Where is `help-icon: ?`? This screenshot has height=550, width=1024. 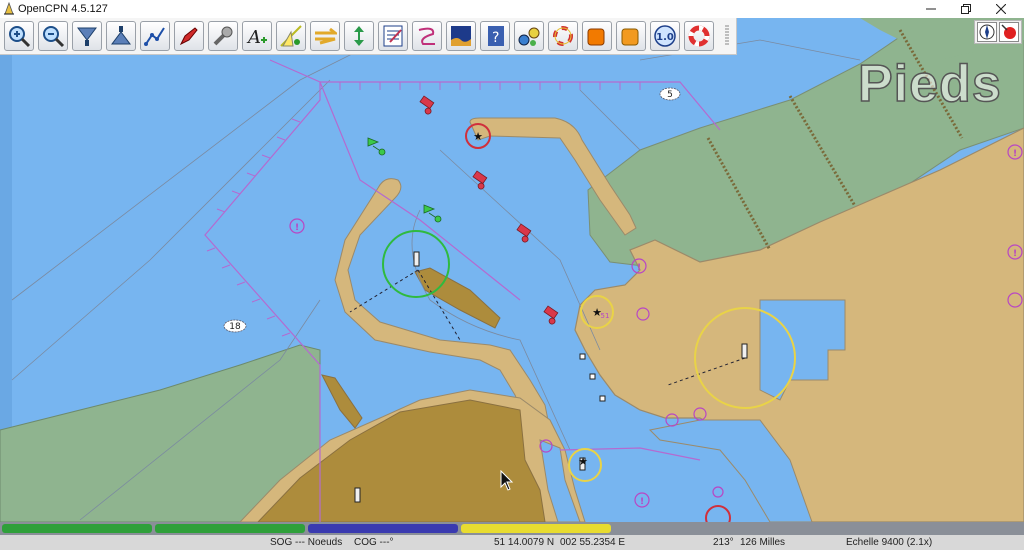
help-icon: ? is located at coordinates (496, 36).